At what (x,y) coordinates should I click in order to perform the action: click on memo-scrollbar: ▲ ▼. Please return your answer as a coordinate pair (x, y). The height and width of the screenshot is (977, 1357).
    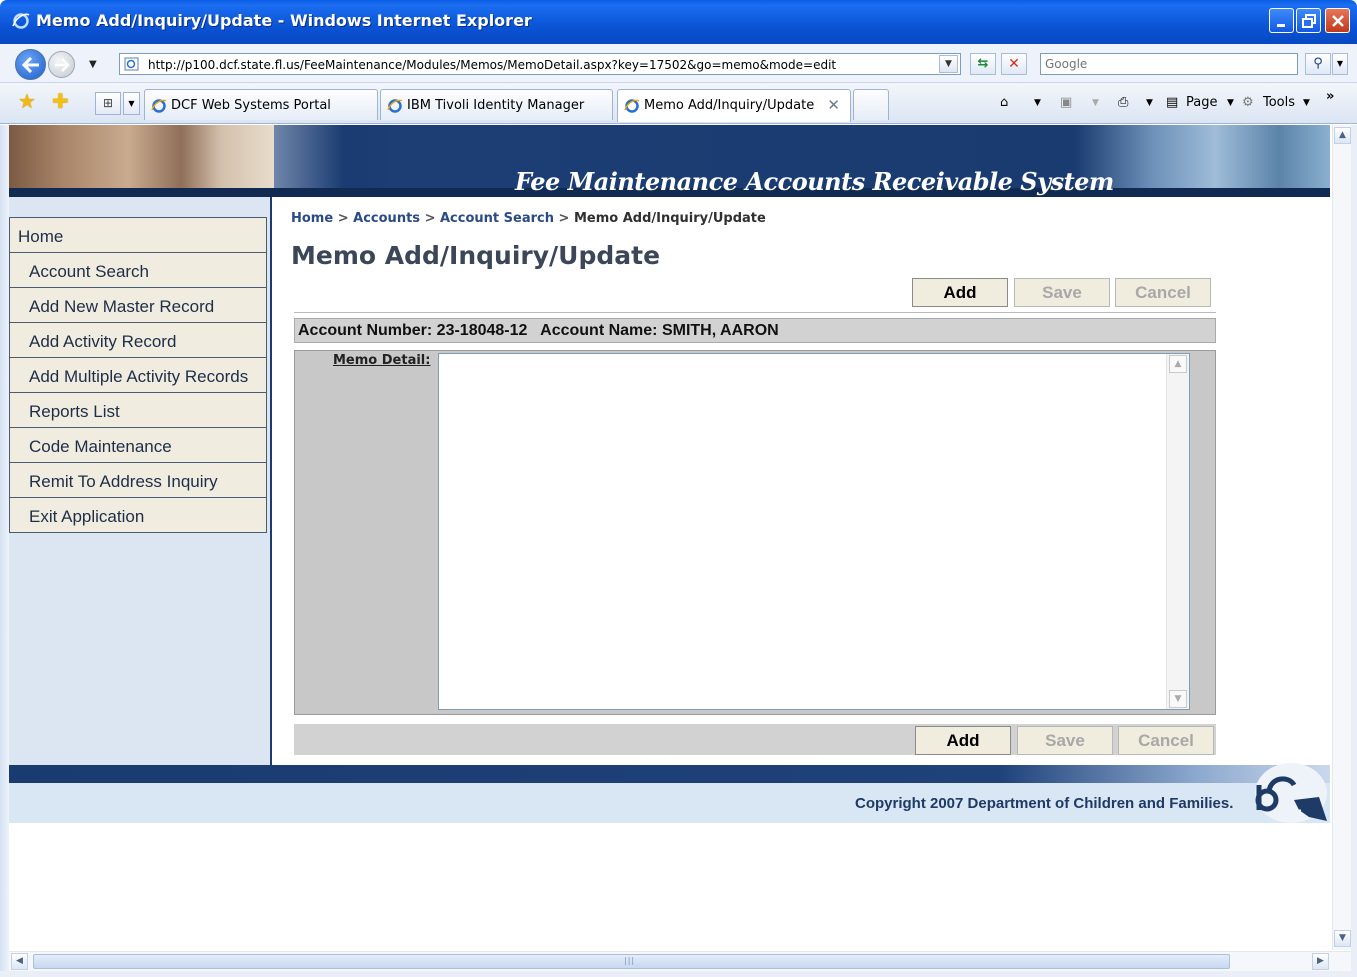
    Looking at the image, I should click on (1177, 531).